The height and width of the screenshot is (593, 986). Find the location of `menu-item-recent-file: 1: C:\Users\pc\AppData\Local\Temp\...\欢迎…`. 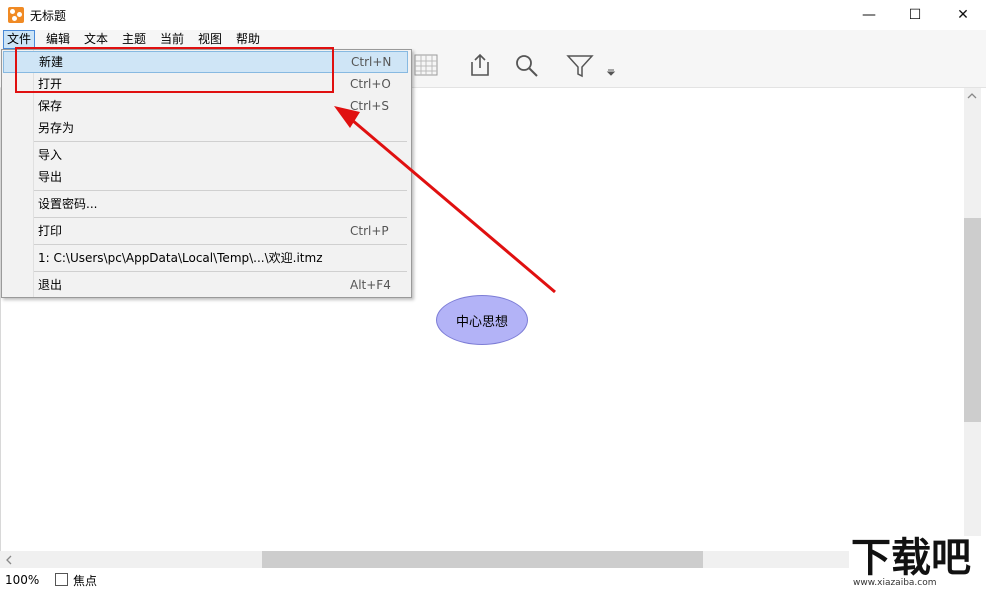

menu-item-recent-file: 1: C:\Users\pc\AppData\Local\Temp\...\欢迎… is located at coordinates (205, 258).